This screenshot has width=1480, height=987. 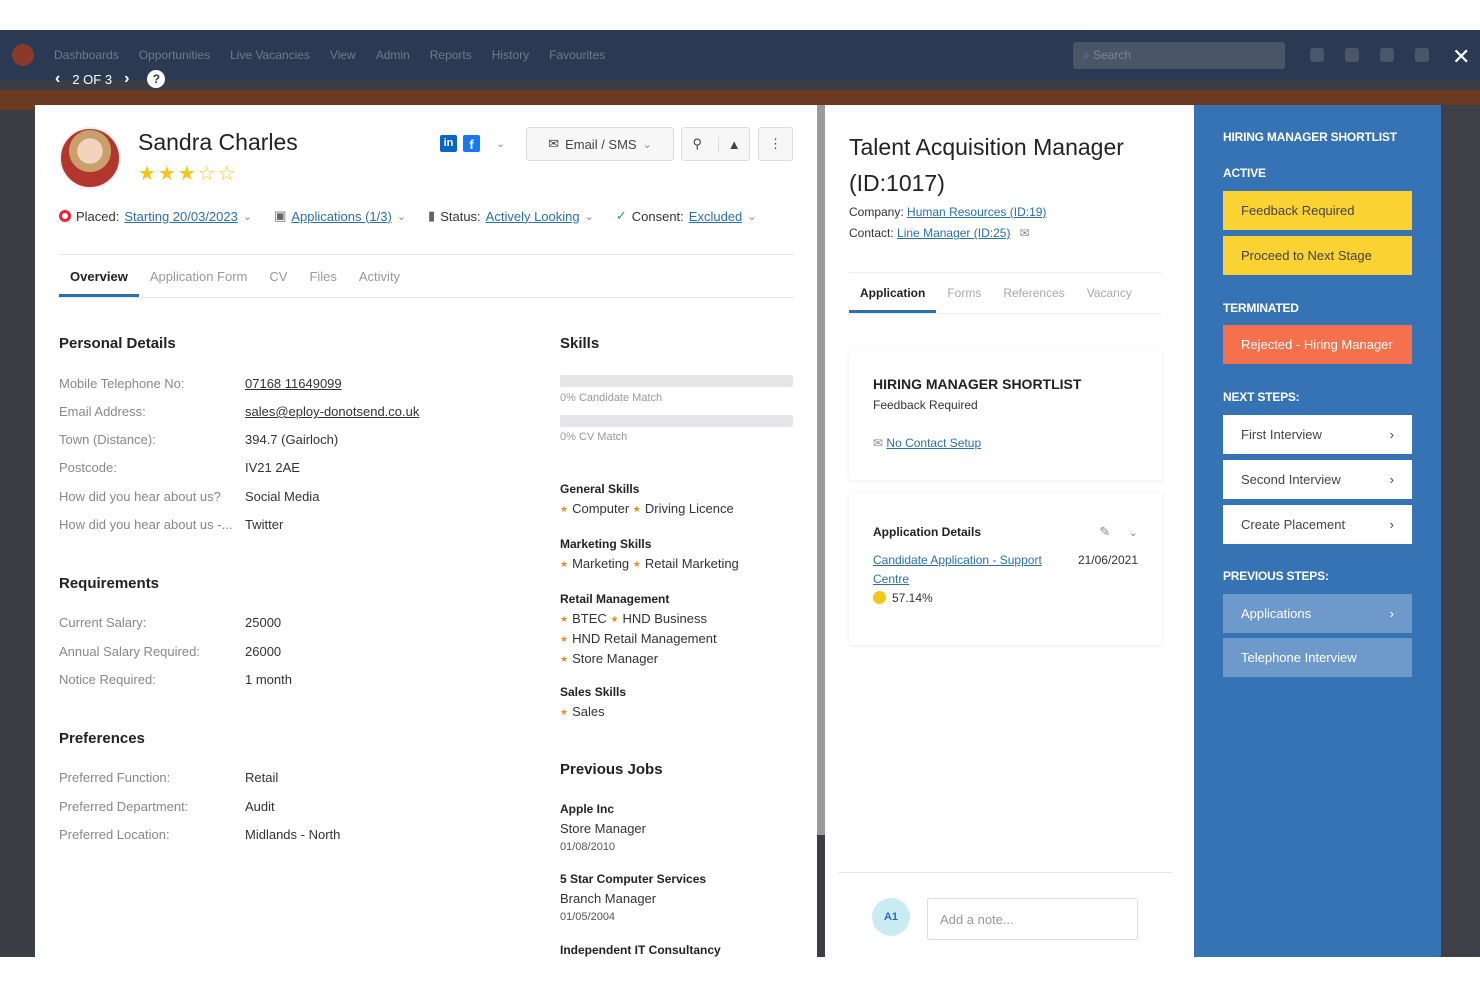 What do you see at coordinates (1293, 524) in the screenshot?
I see `button-label: Create Placement` at bounding box center [1293, 524].